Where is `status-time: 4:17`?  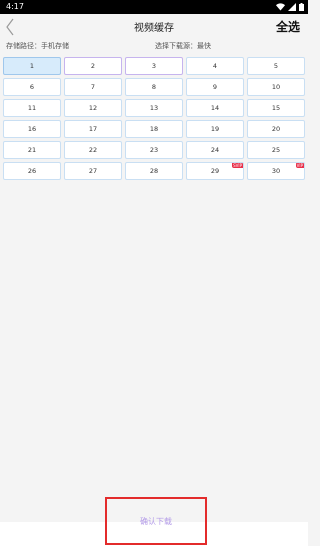
status-time: 4:17 is located at coordinates (15, 6).